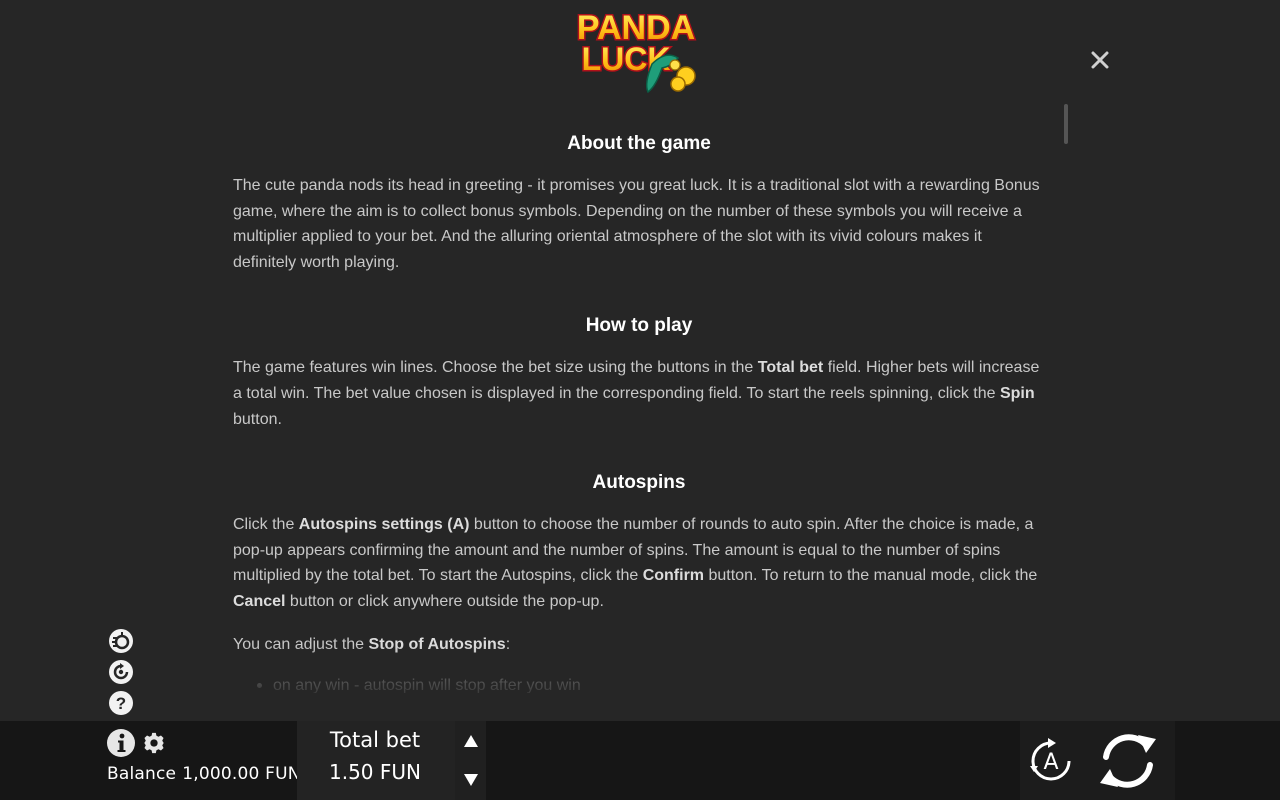  I want to click on autospin-letter: A, so click(1050, 762).